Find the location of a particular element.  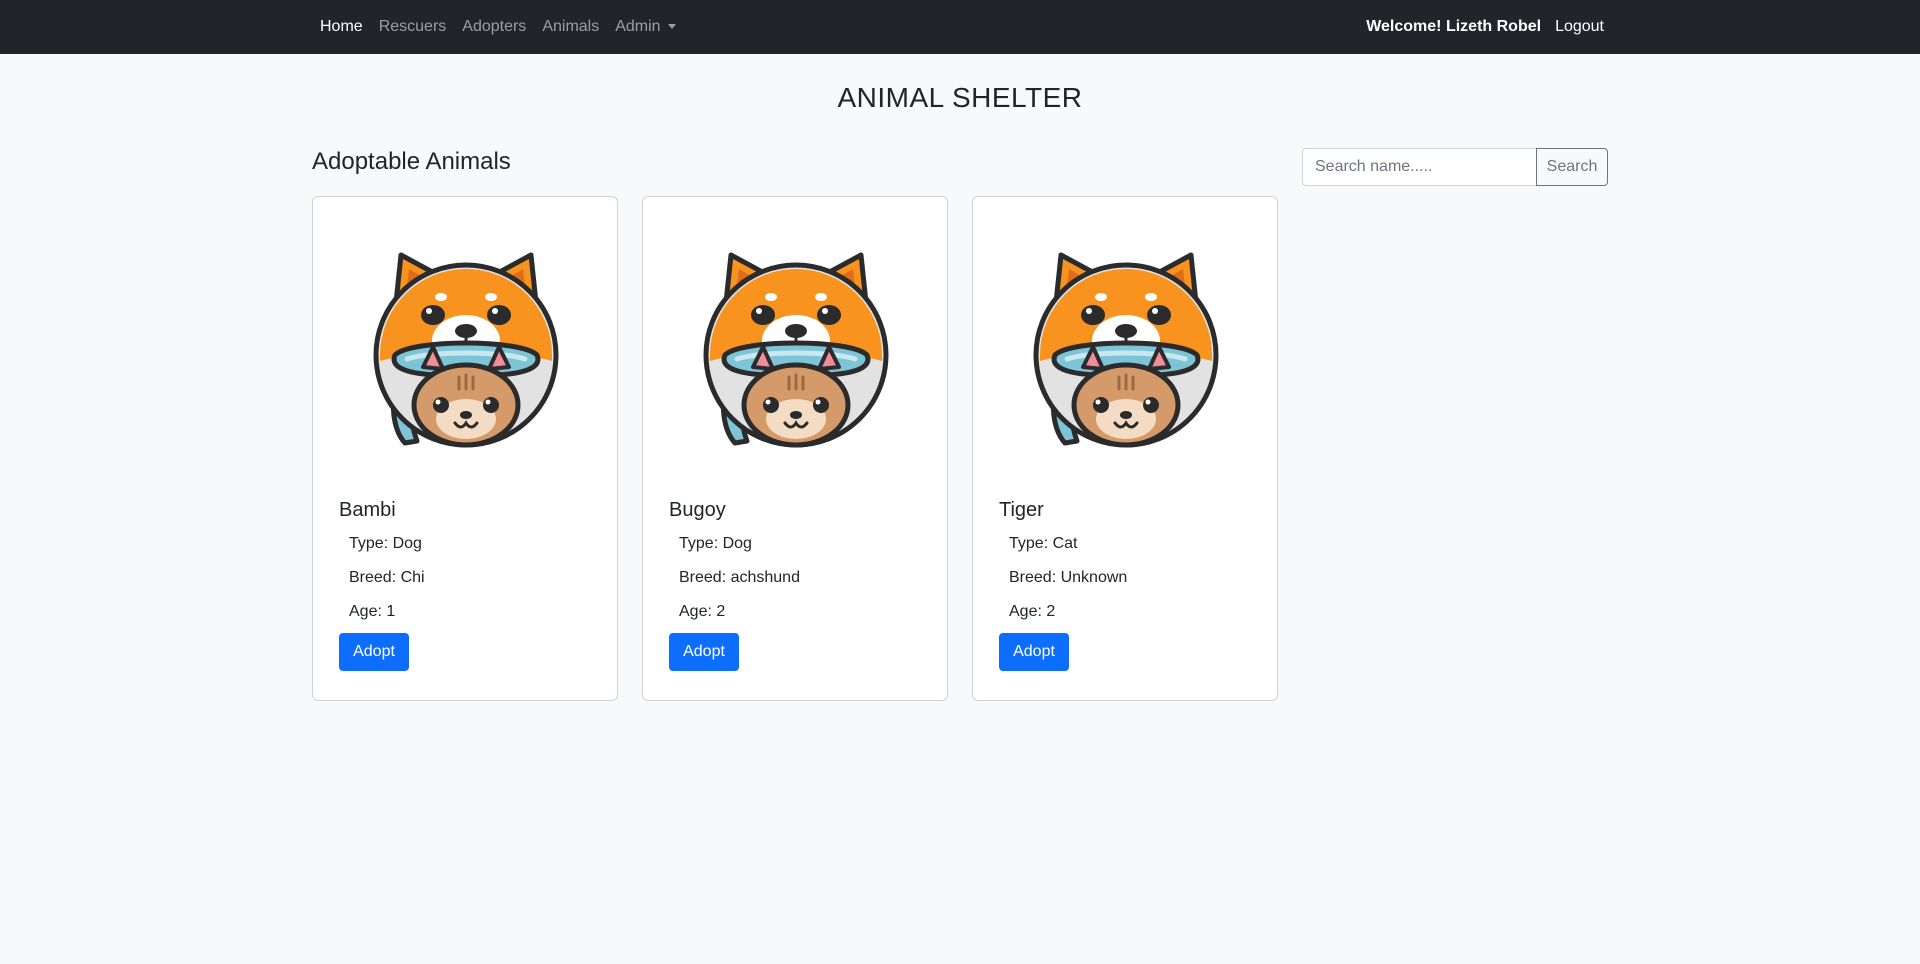

nav-animals-link: Animals is located at coordinates (570, 27).